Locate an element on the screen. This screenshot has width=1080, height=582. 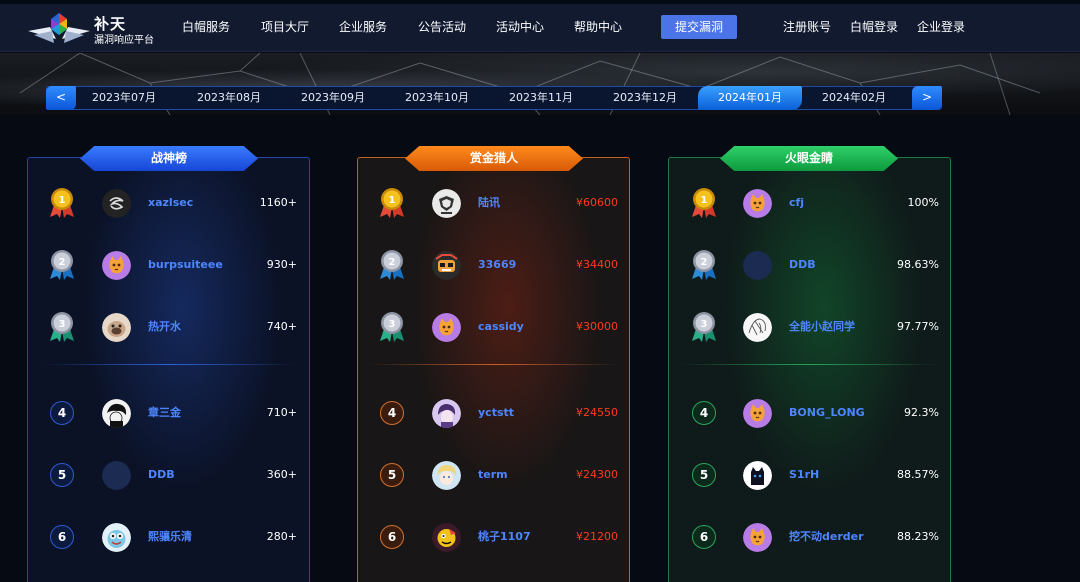
score-value: 98.63% is located at coordinates (918, 264).